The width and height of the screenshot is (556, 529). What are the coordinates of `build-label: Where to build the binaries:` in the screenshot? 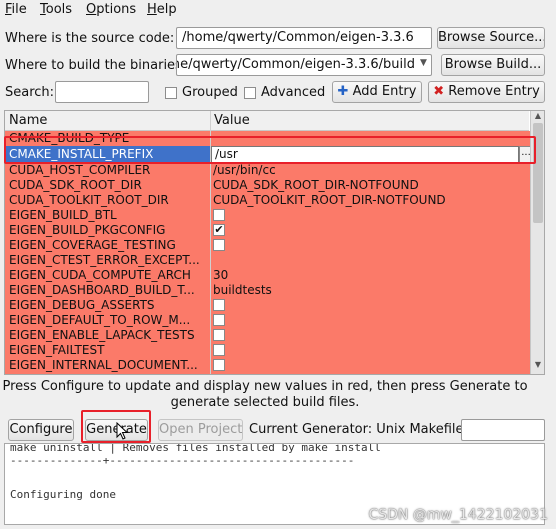 It's located at (96, 65).